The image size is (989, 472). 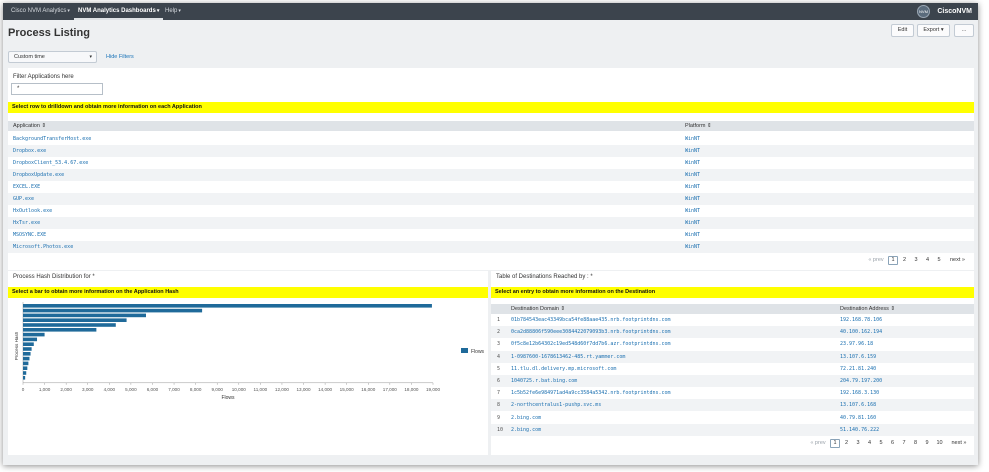 I want to click on edit-button: Edit, so click(x=902, y=30).